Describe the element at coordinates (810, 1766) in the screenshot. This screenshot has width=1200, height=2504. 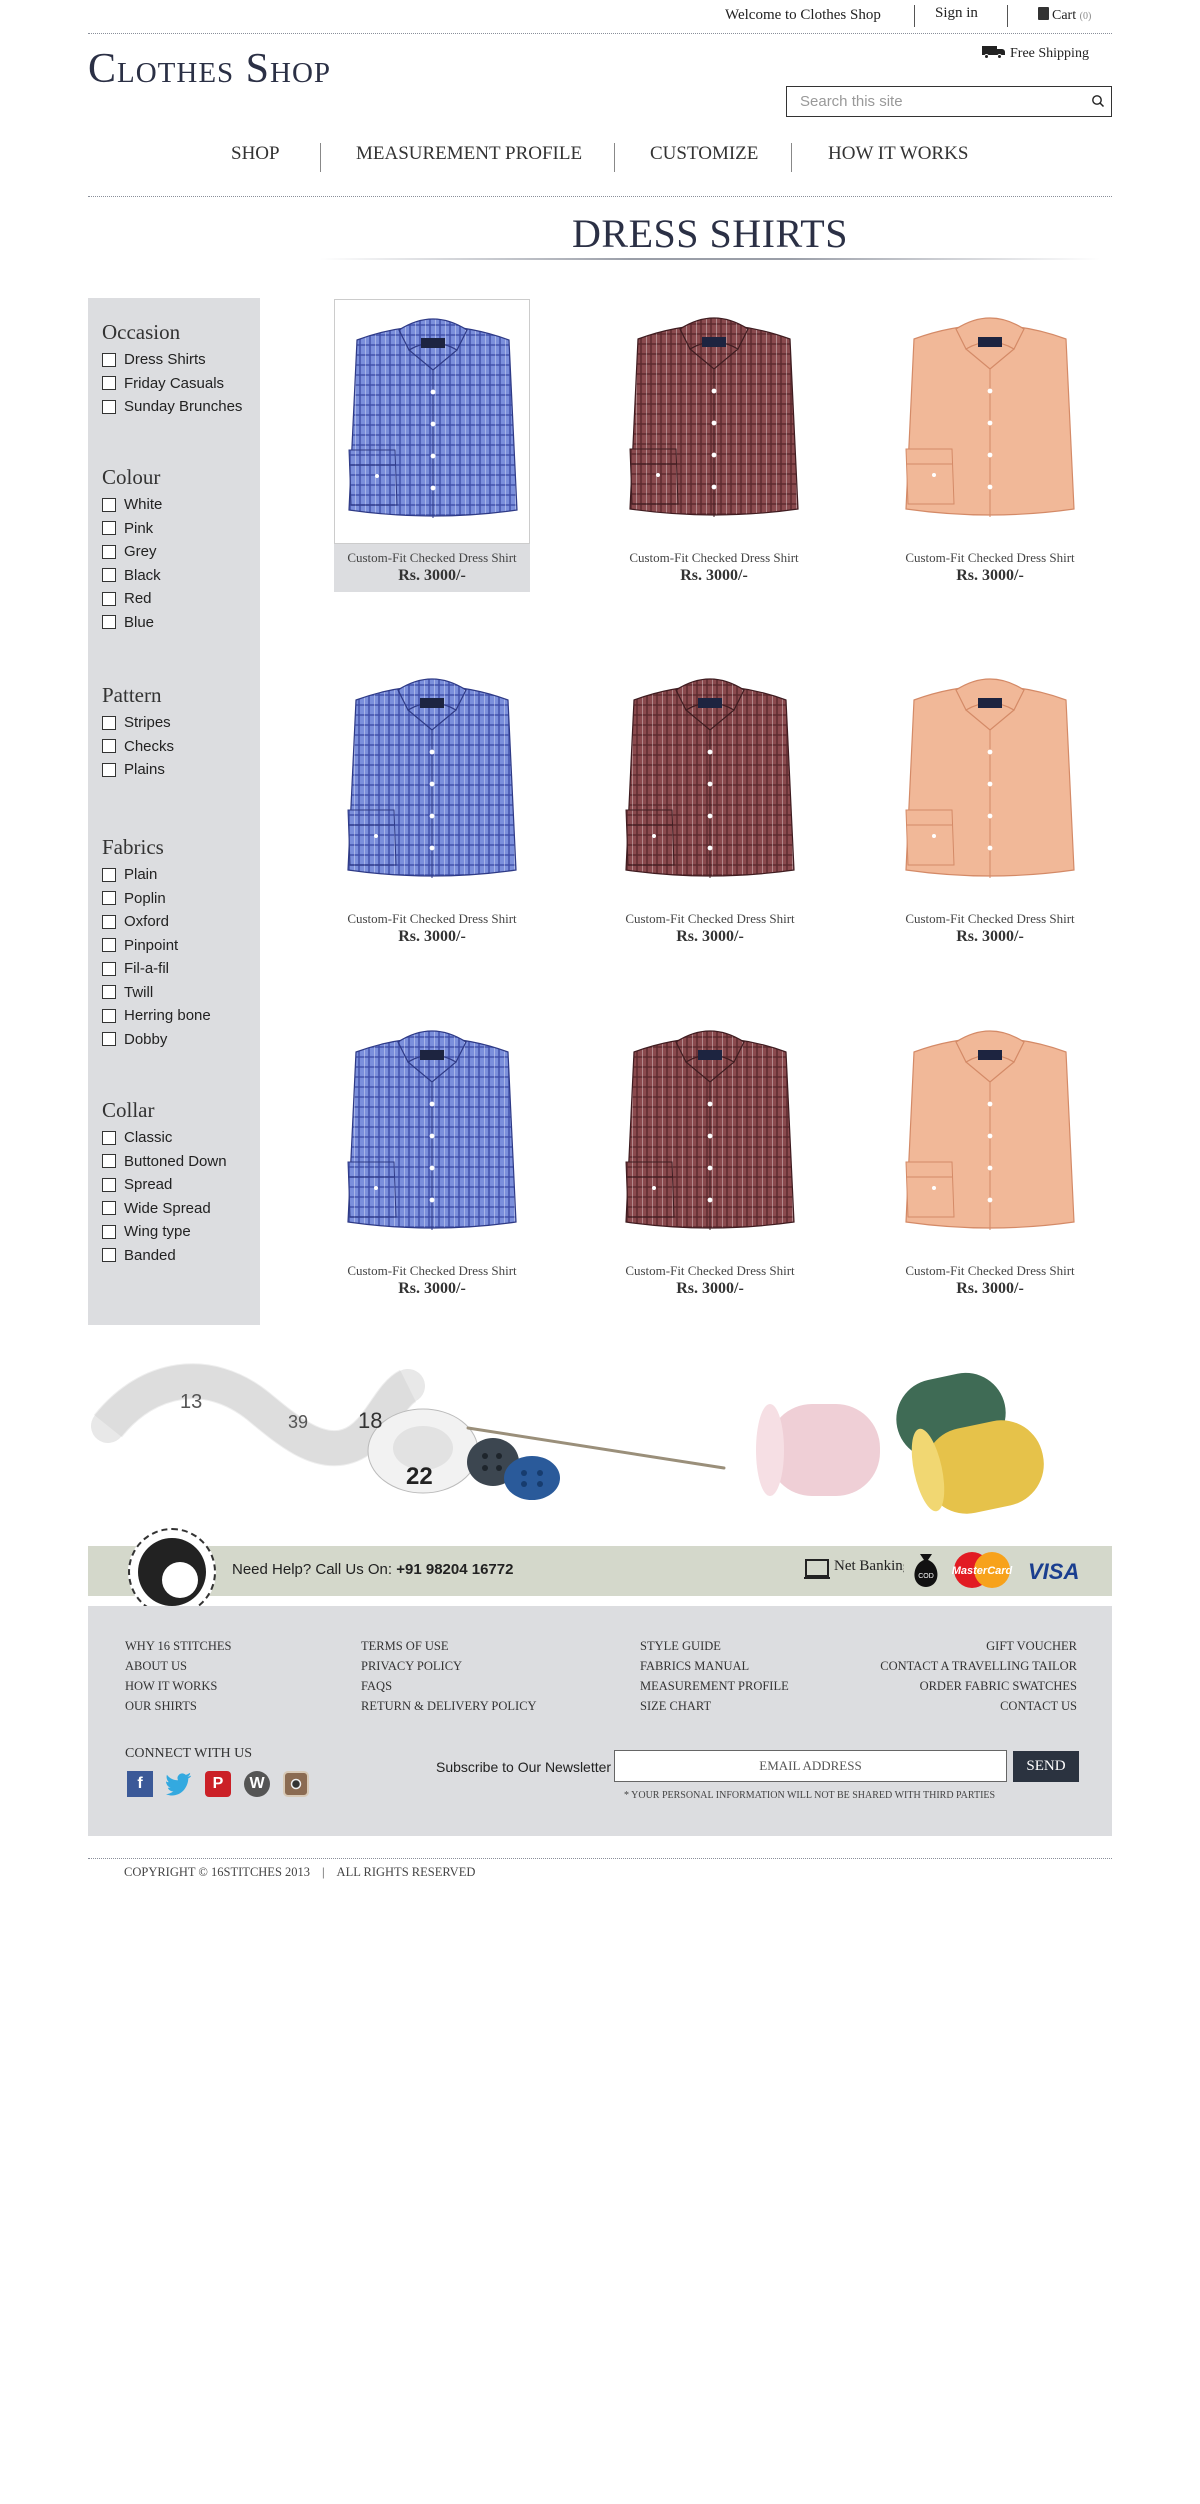
I see `newsletter-email-input` at that location.